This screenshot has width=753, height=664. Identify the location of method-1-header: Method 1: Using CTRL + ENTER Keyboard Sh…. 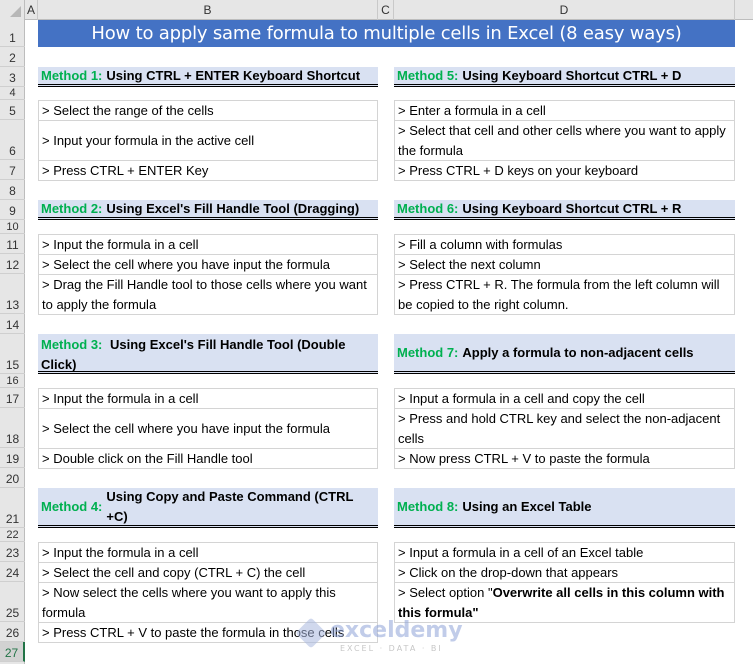
(208, 77).